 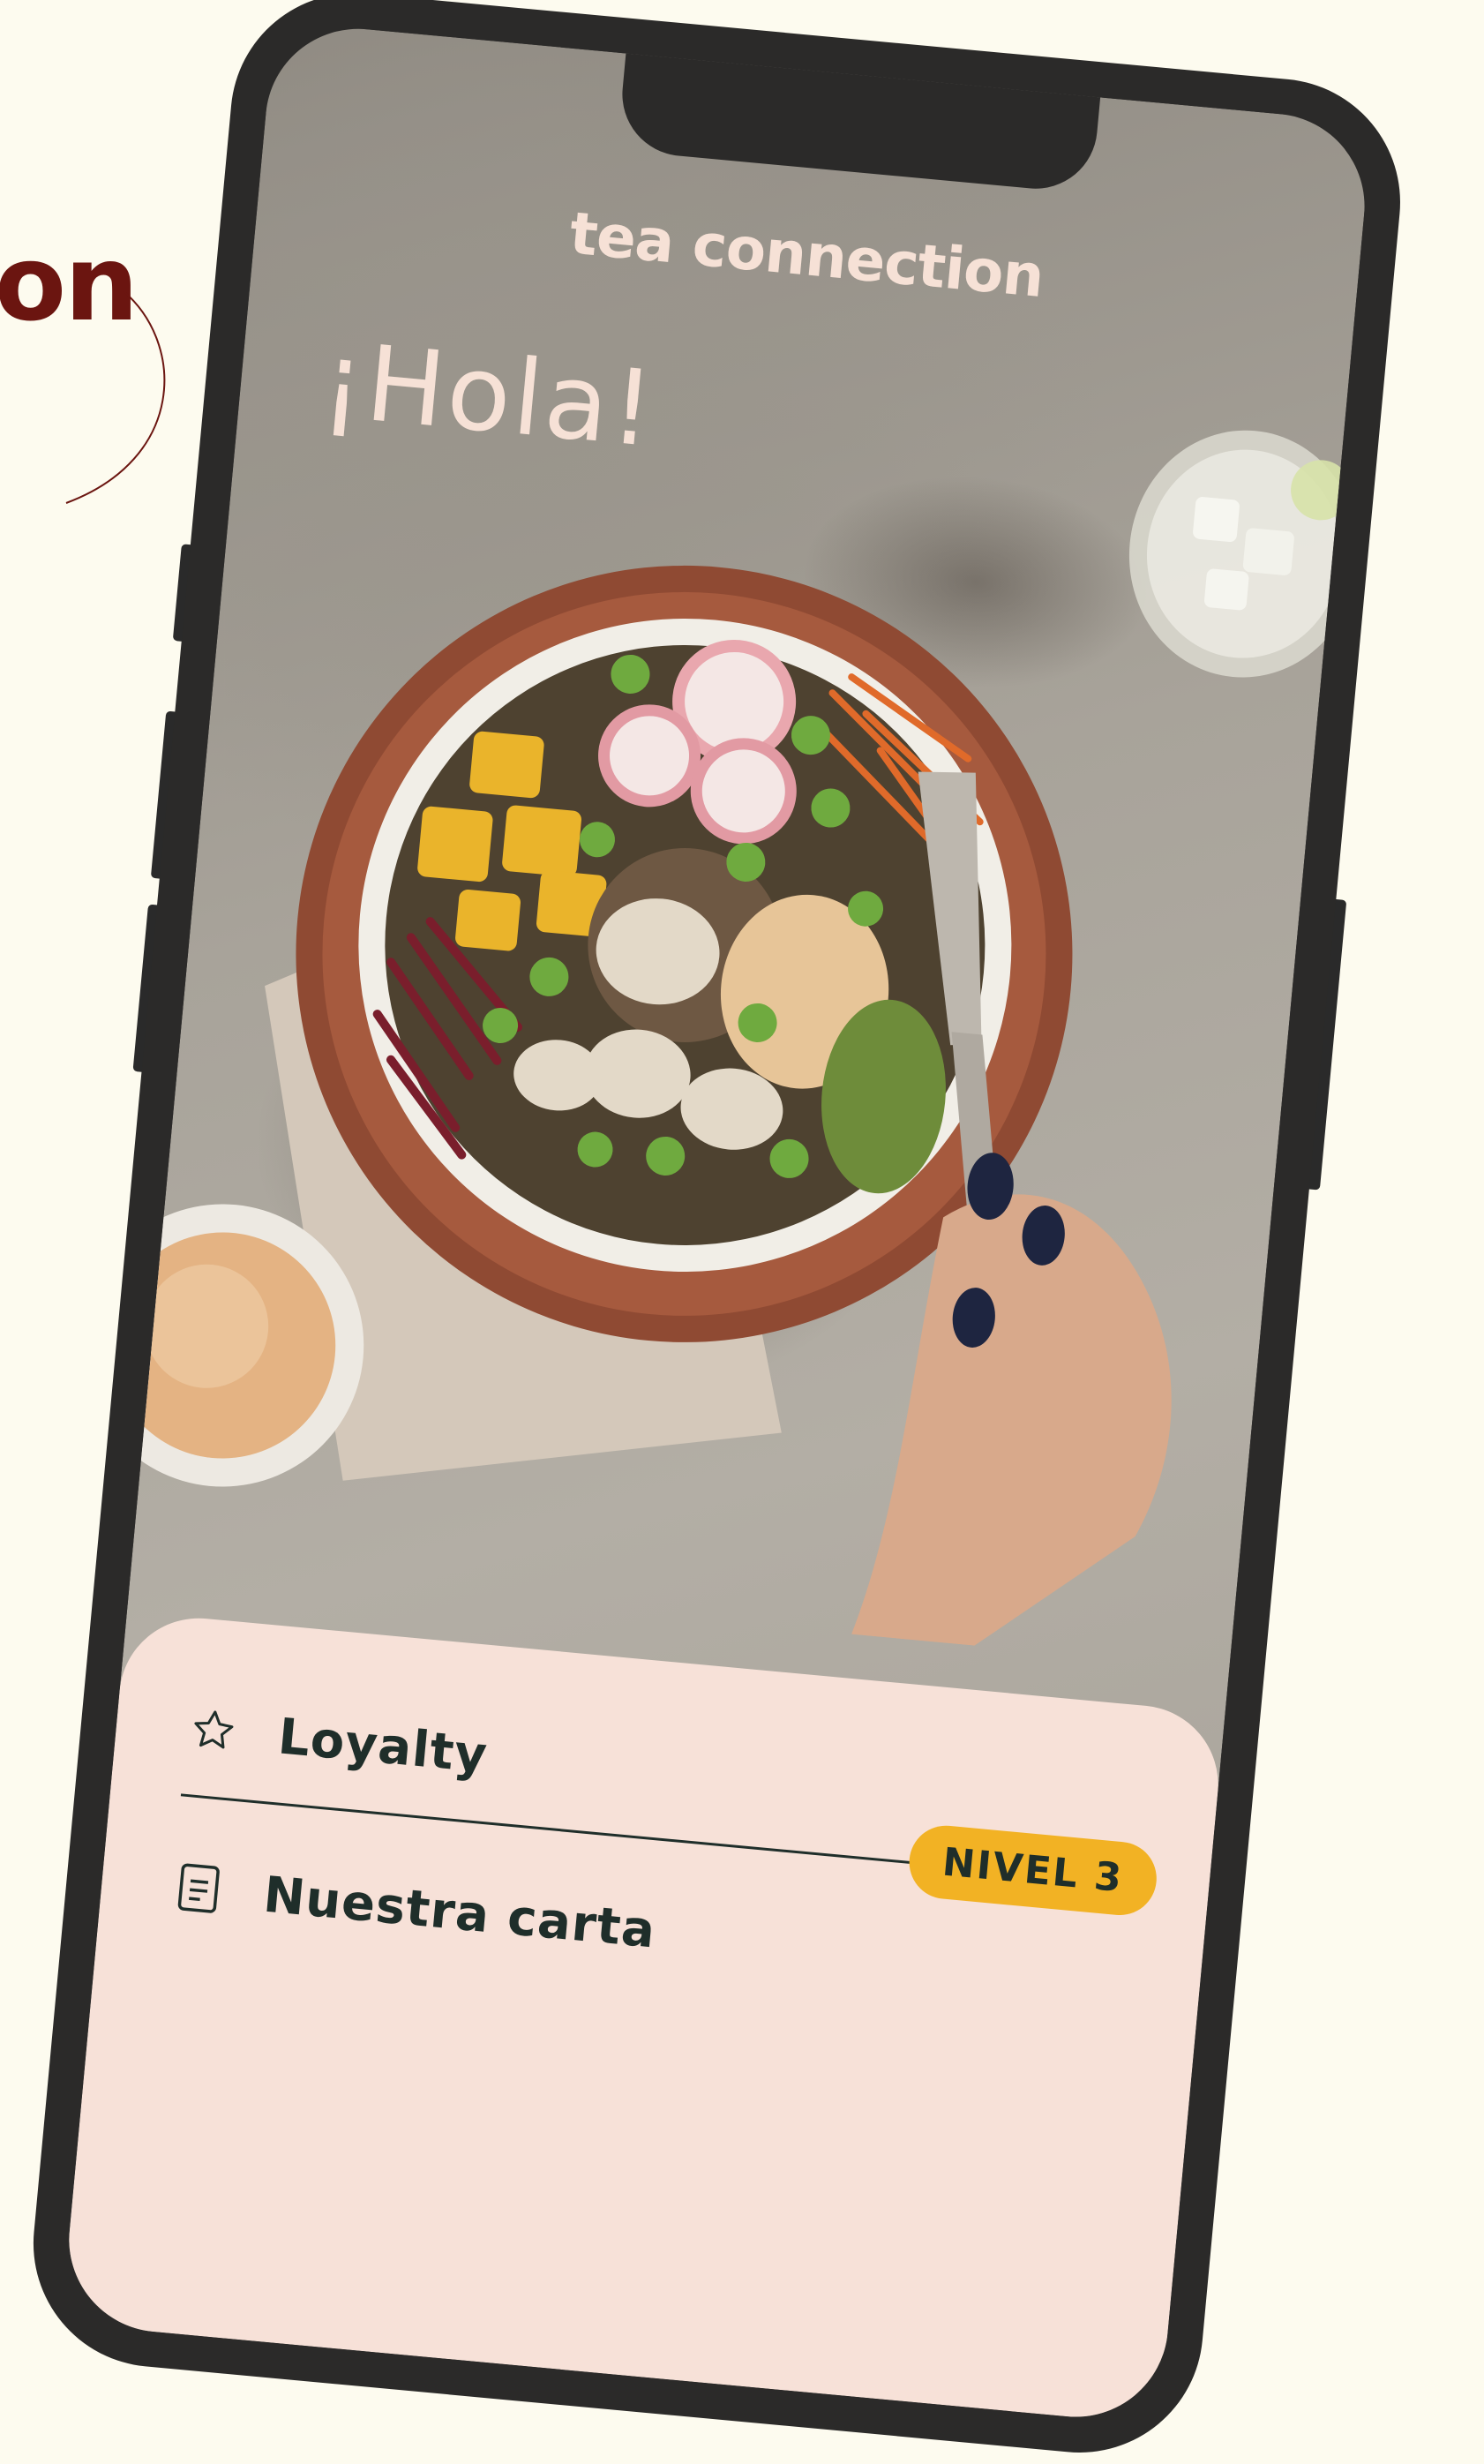 I want to click on menu-item-loyalty-label: Loyalty, so click(x=383, y=1746).